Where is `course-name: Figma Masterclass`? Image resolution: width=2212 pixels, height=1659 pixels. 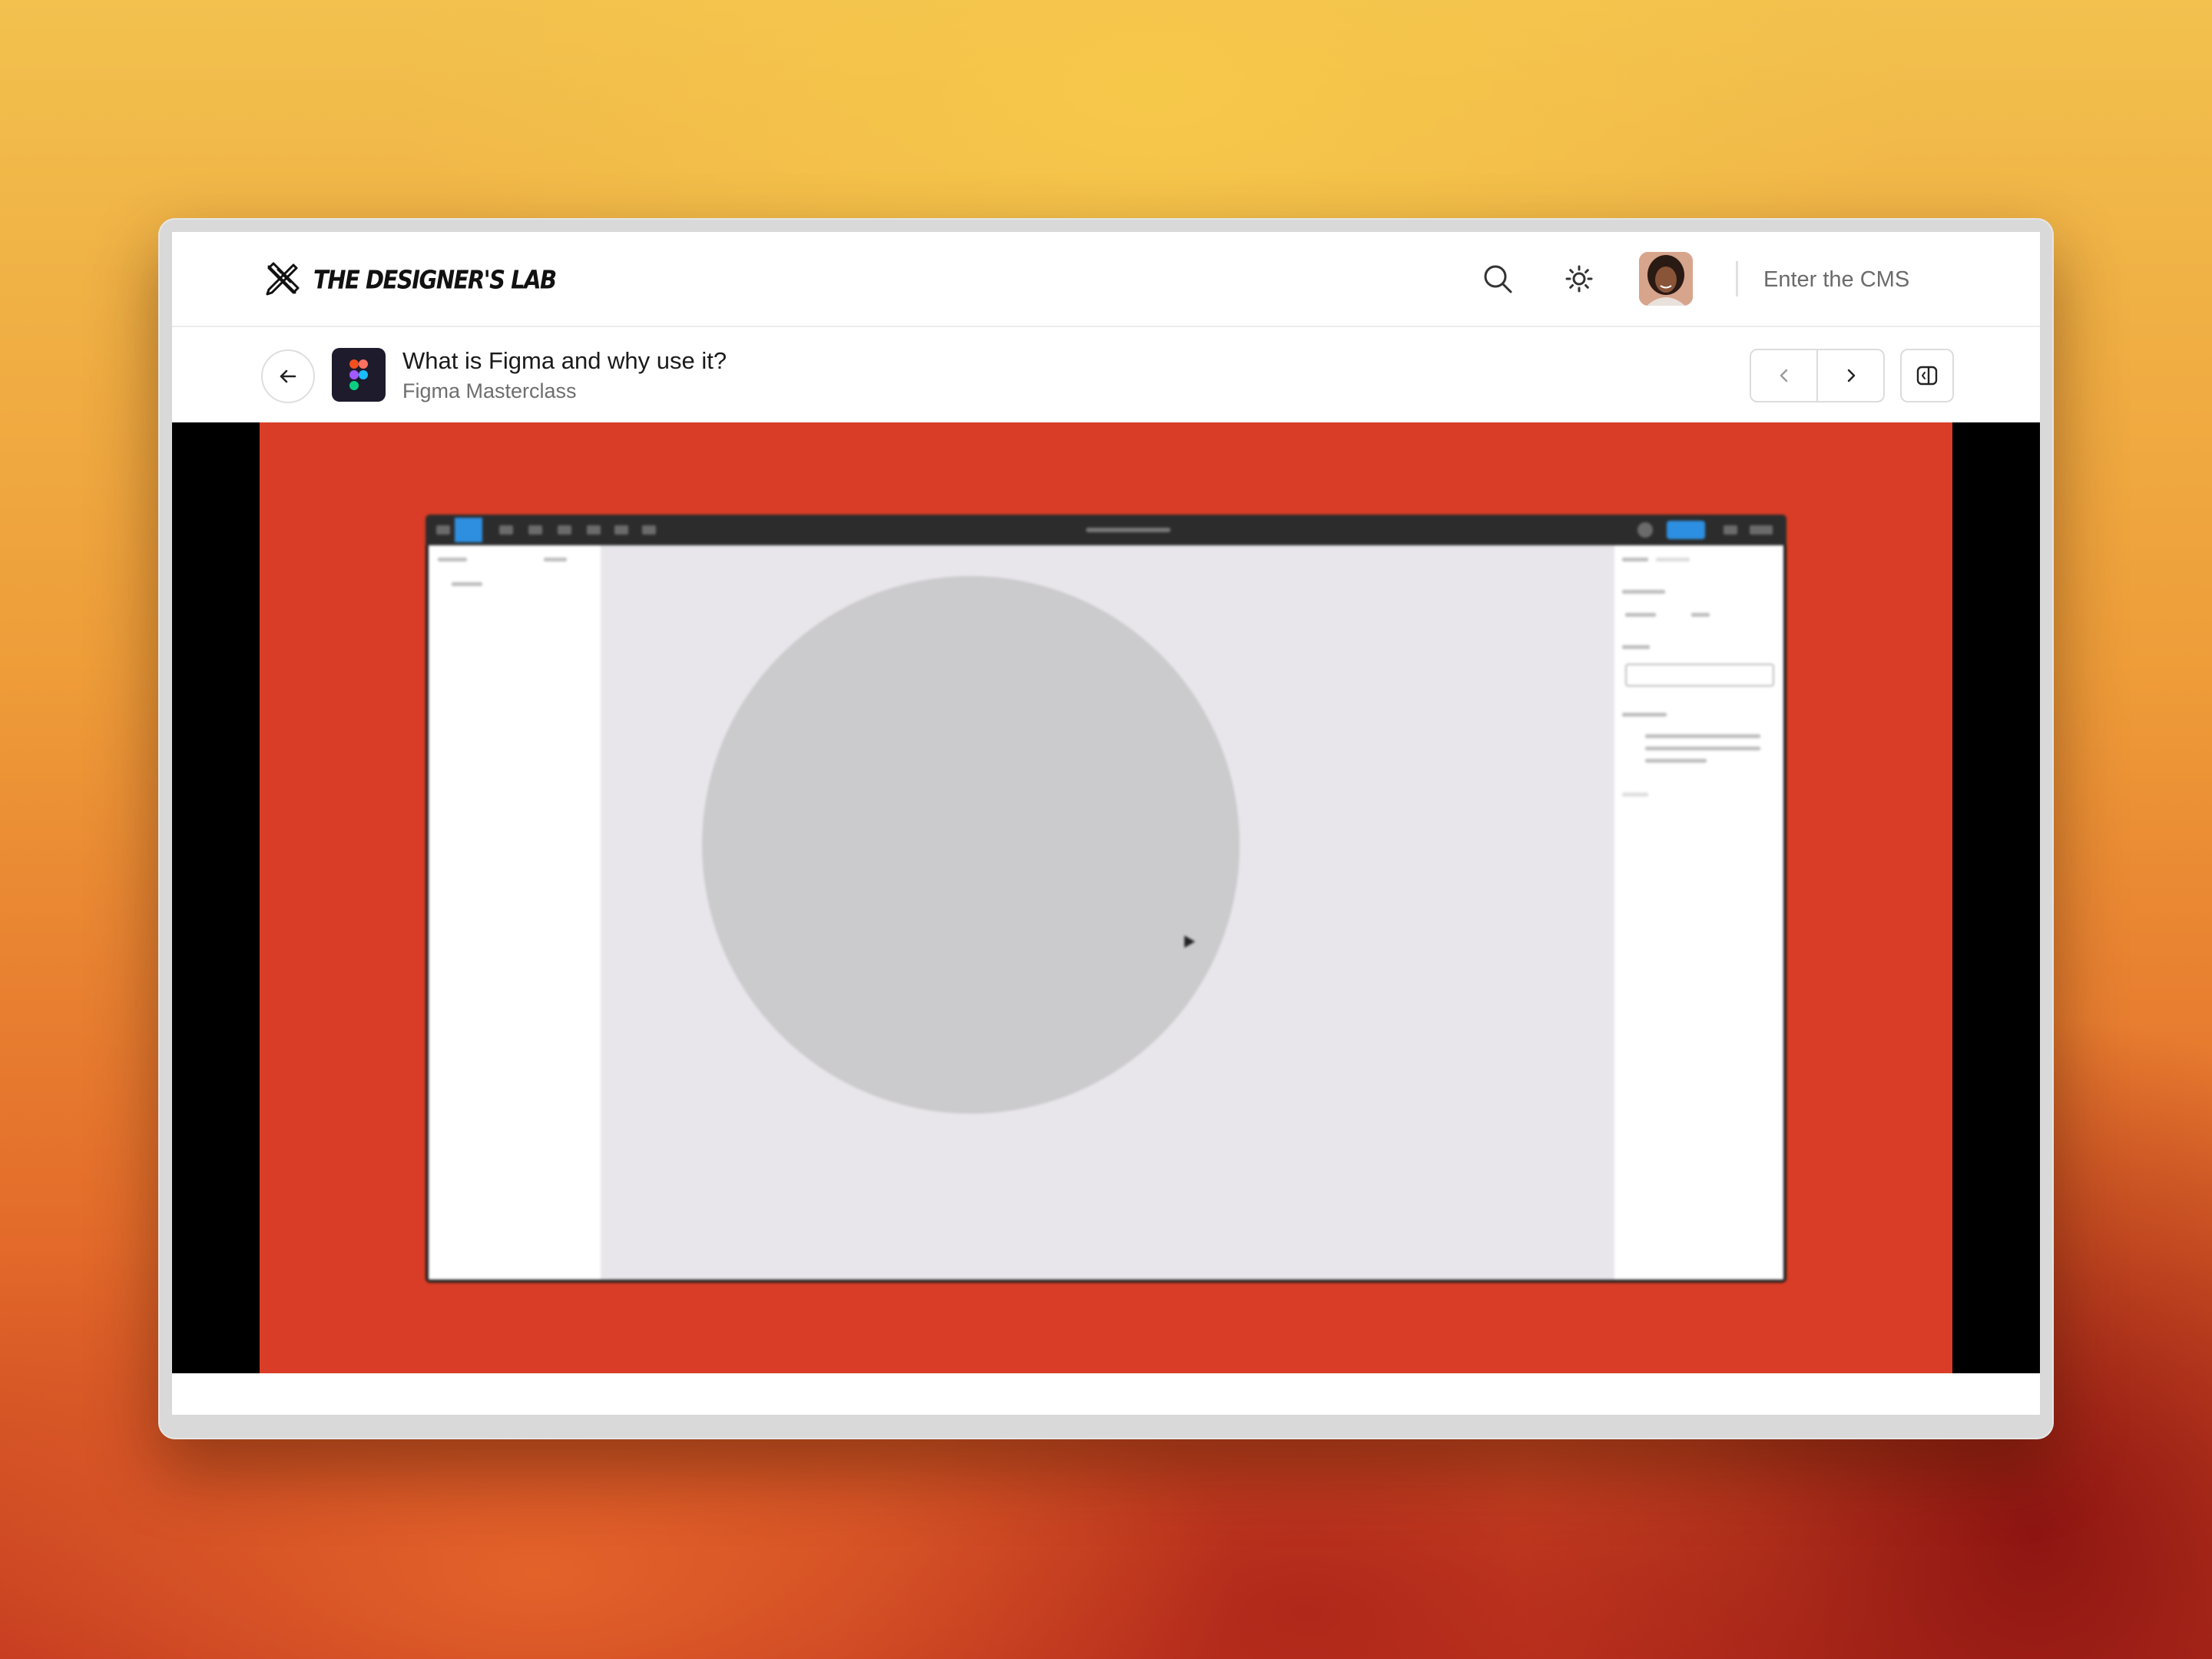 course-name: Figma Masterclass is located at coordinates (489, 391).